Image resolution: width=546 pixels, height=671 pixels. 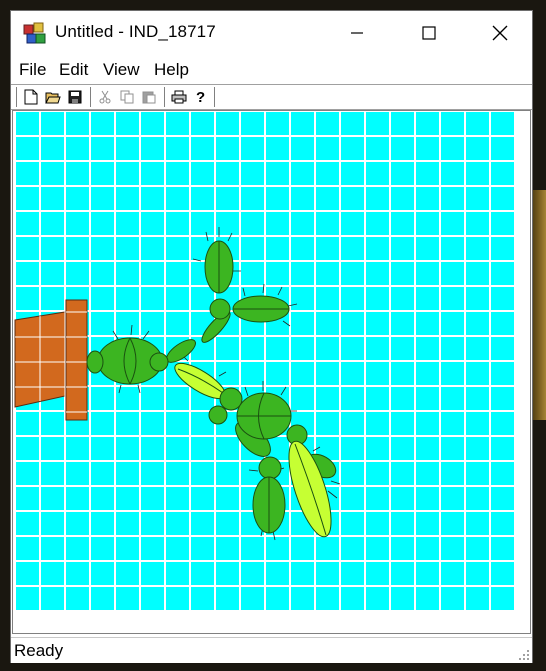 I want to click on open-button, so click(x=53, y=97).